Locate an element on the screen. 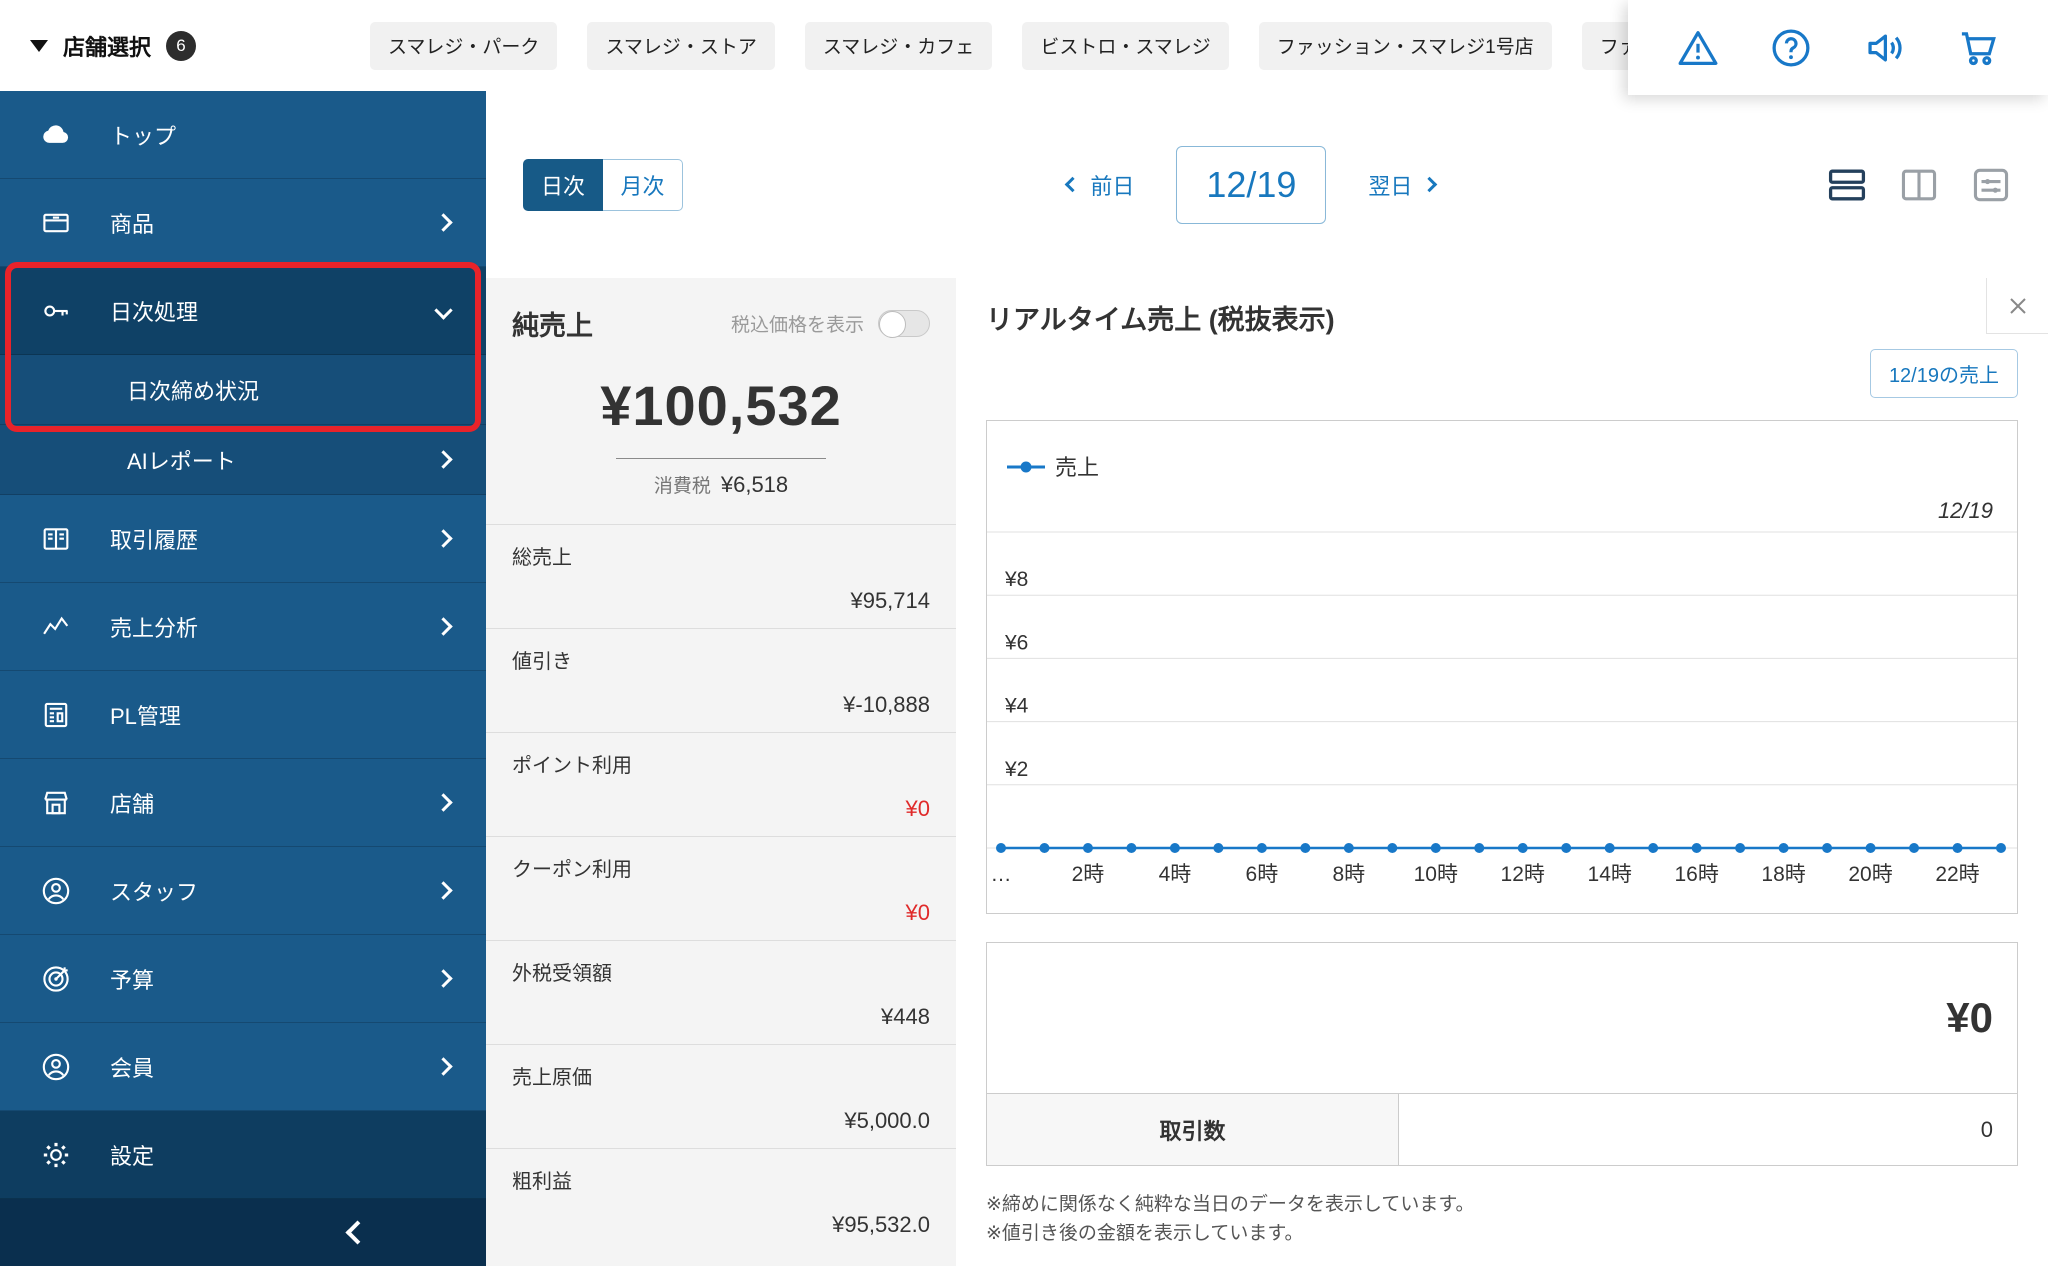  transactions-count-label: 取引数 is located at coordinates (1193, 1129).